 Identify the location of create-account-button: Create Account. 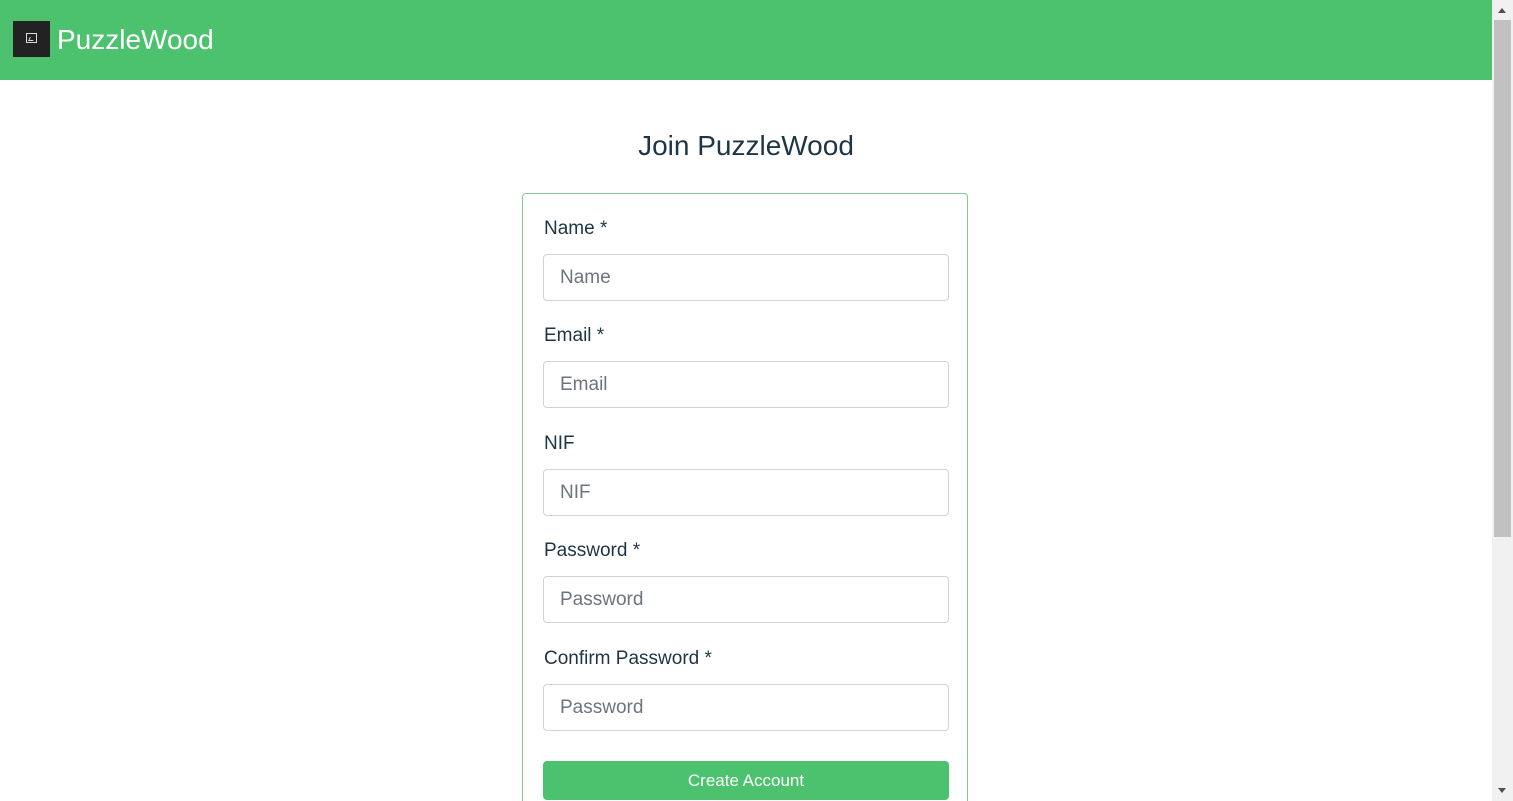
(746, 780).